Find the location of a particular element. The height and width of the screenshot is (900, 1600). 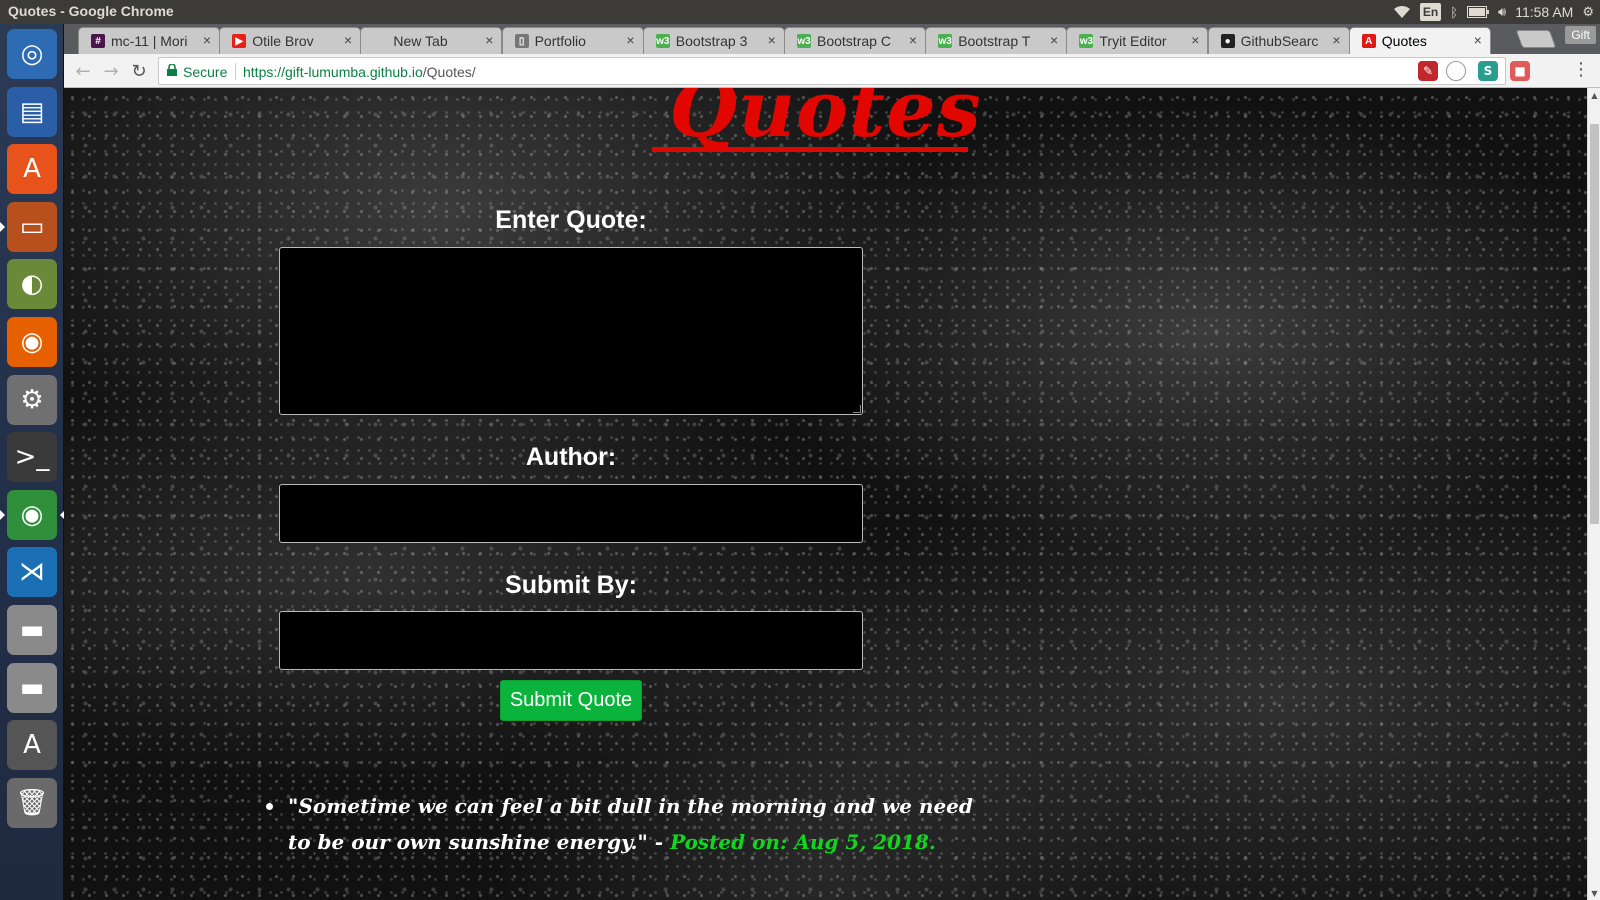

firefox-icon: ◉ is located at coordinates (32, 342).